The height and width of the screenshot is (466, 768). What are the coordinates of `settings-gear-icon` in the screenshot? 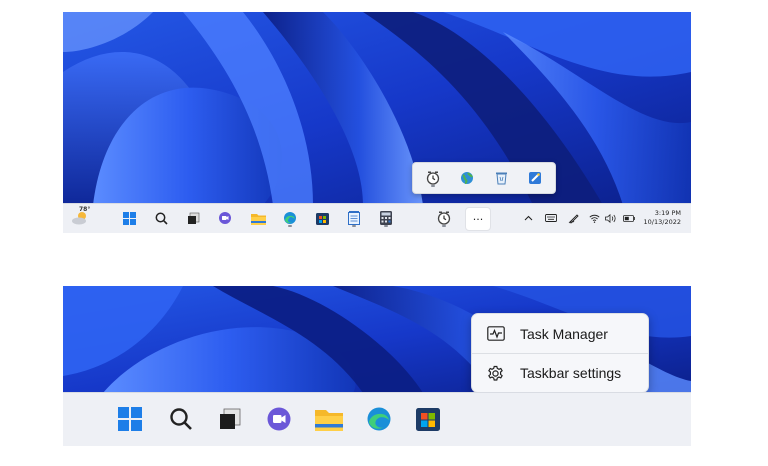 It's located at (495, 375).